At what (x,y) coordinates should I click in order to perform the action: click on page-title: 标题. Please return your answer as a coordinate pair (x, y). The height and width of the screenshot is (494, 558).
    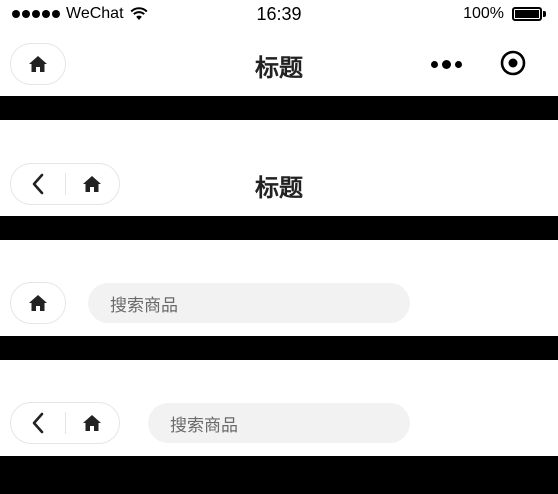
    Looking at the image, I should click on (279, 68).